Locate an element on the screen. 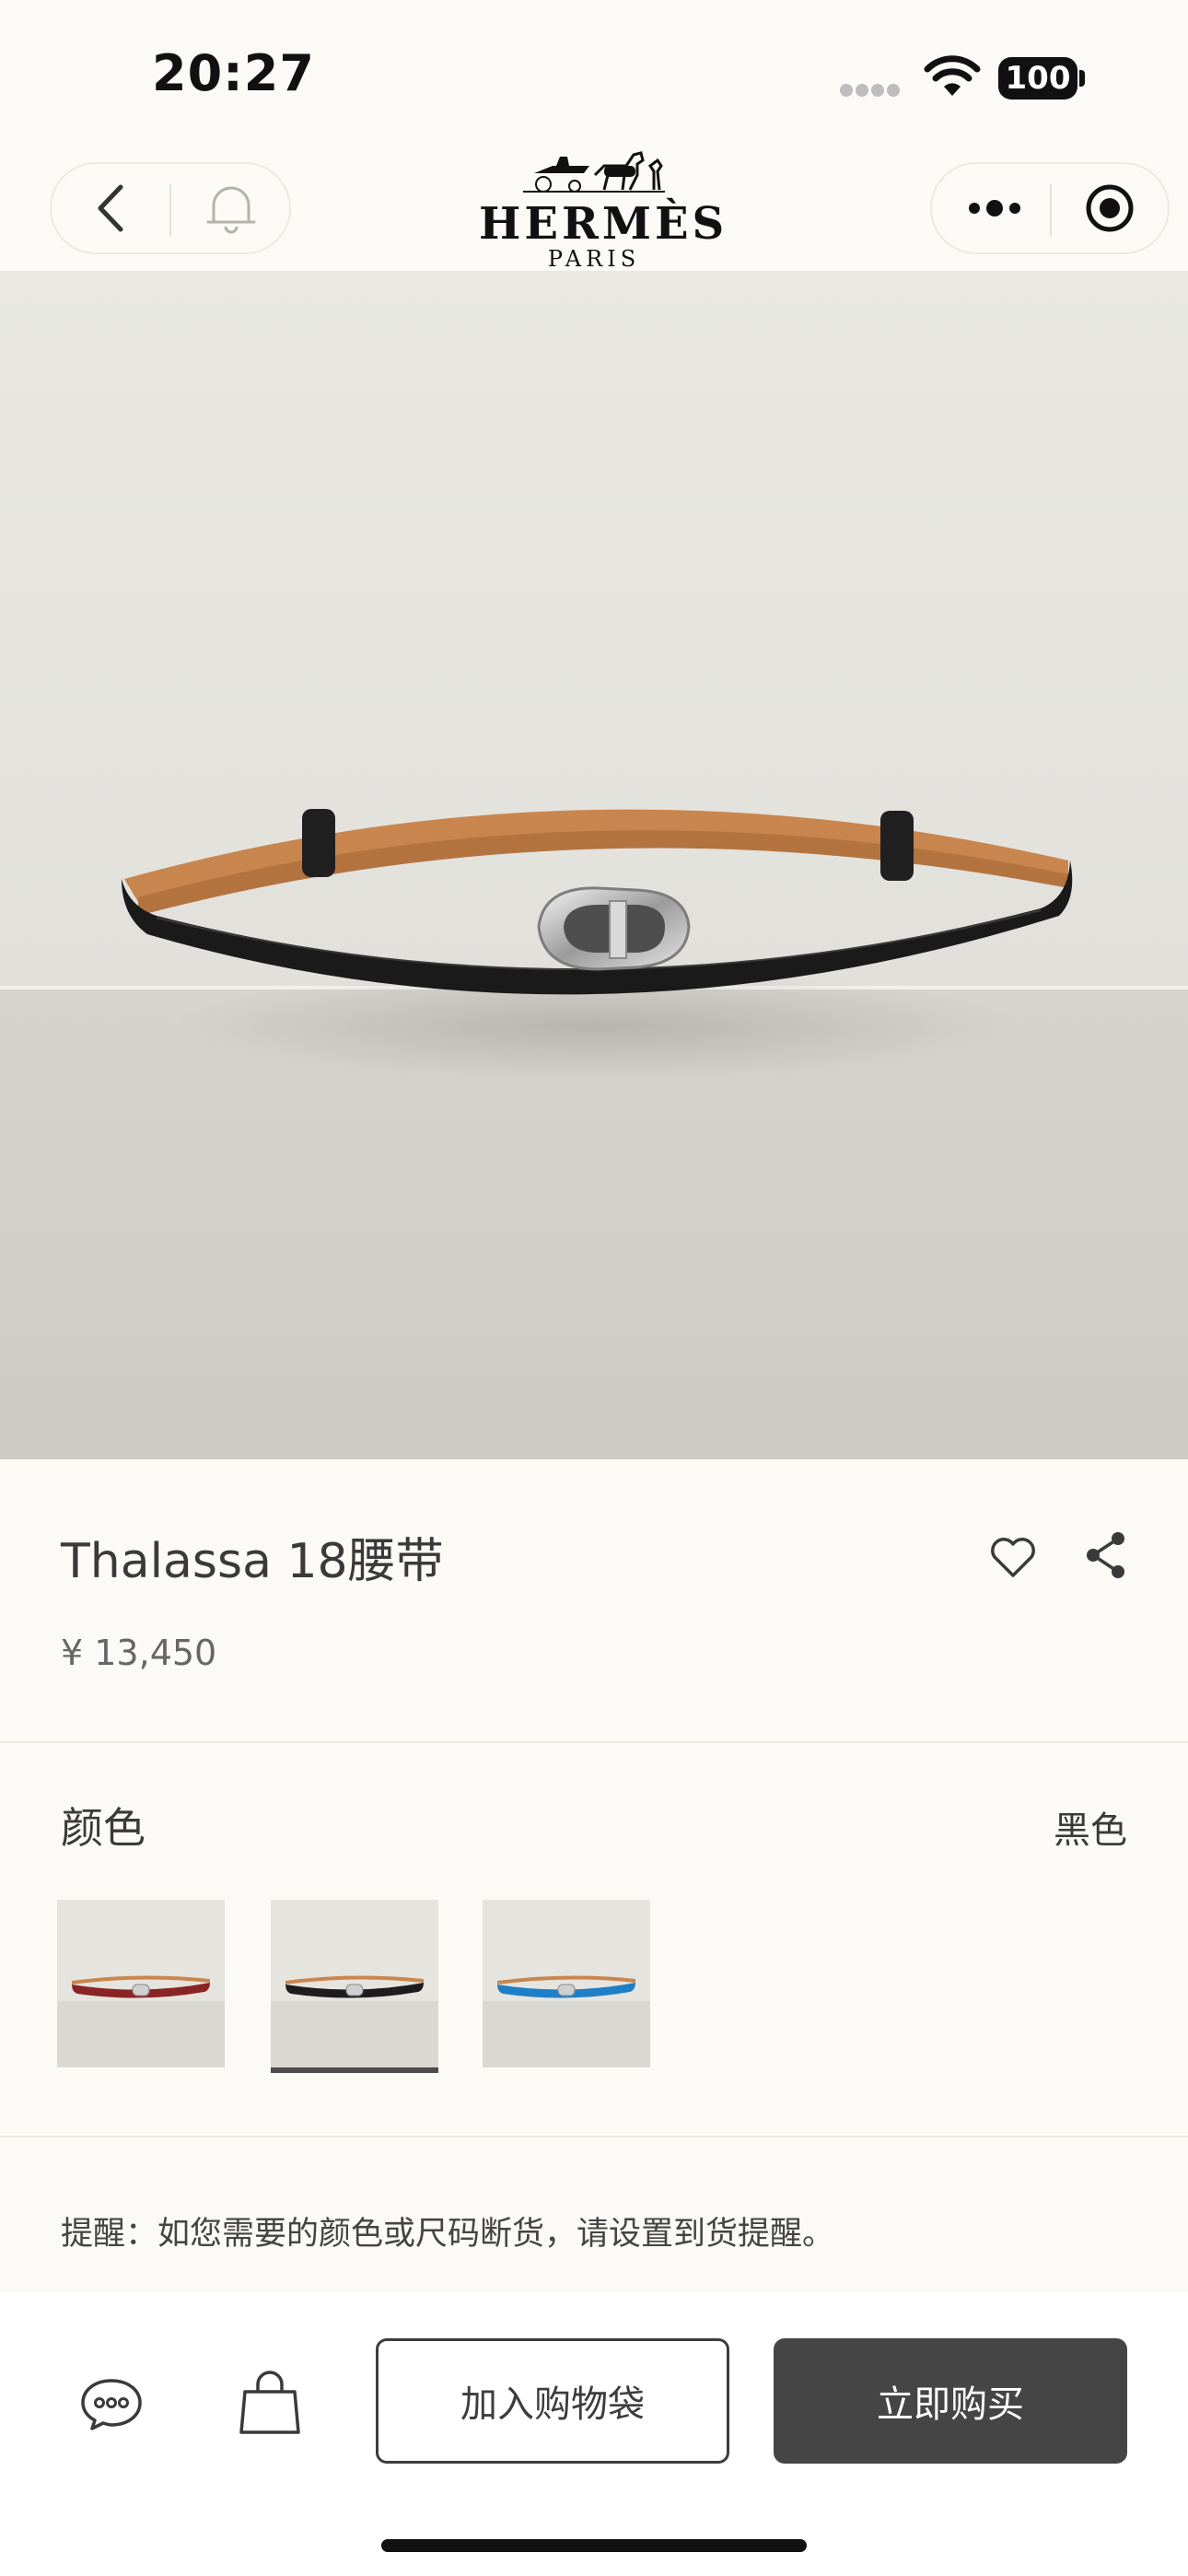 Image resolution: width=1188 pixels, height=2576 pixels. battery-icon: 100 is located at coordinates (1037, 78).